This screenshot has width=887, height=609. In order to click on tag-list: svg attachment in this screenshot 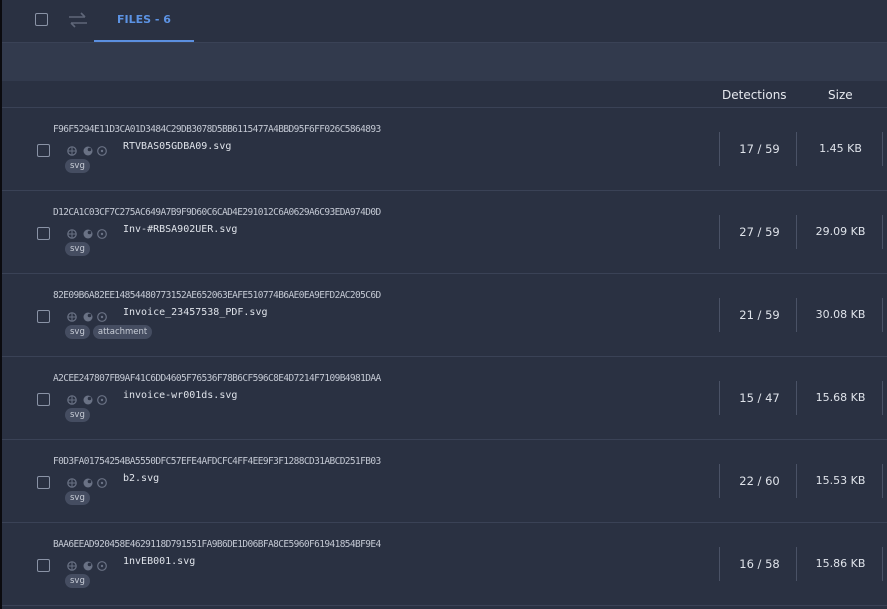, I will do `click(110, 332)`.